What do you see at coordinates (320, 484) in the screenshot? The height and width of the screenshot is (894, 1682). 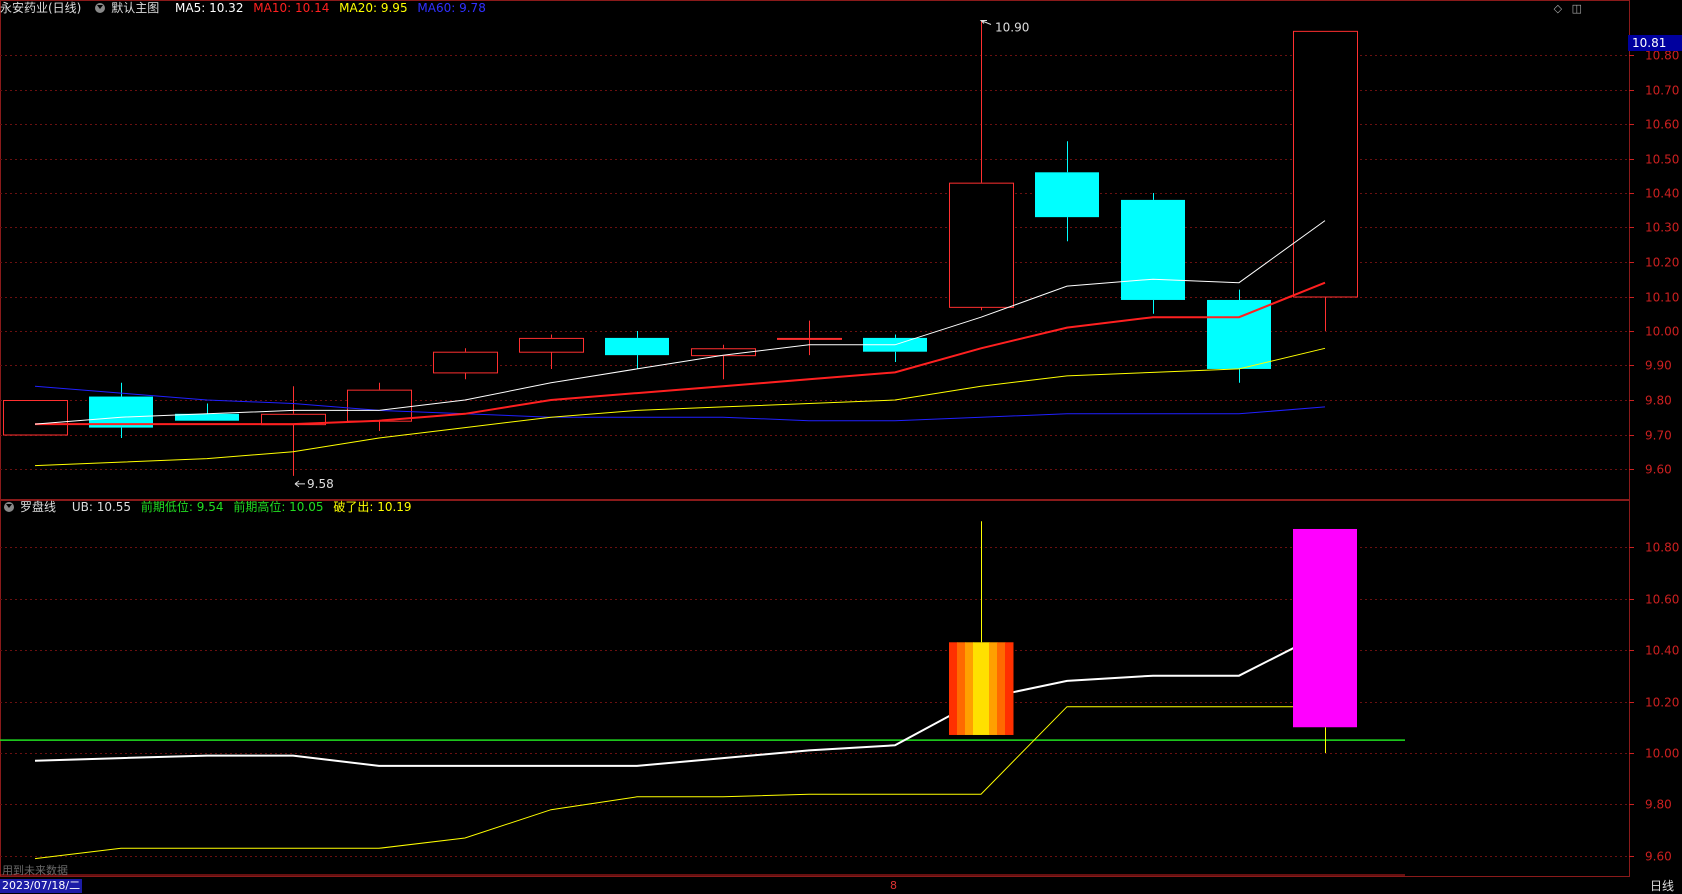 I see `annotation-label: 9.58` at bounding box center [320, 484].